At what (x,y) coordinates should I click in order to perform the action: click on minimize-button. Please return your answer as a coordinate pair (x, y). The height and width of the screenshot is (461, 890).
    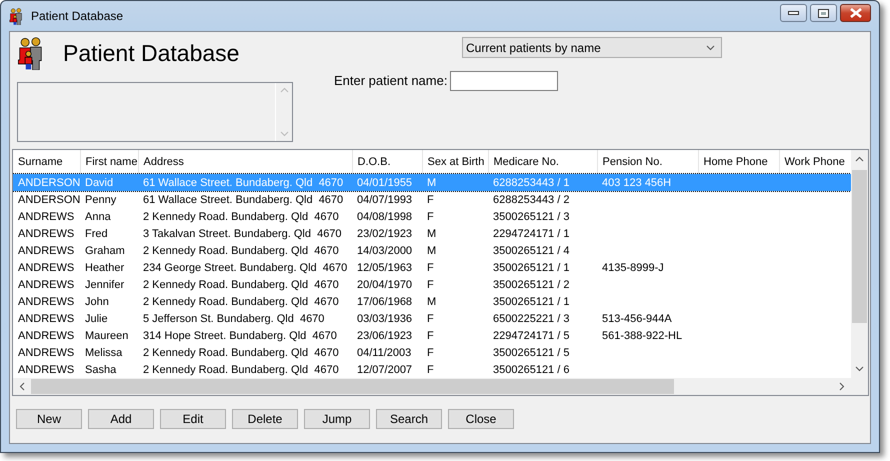
    Looking at the image, I should click on (793, 13).